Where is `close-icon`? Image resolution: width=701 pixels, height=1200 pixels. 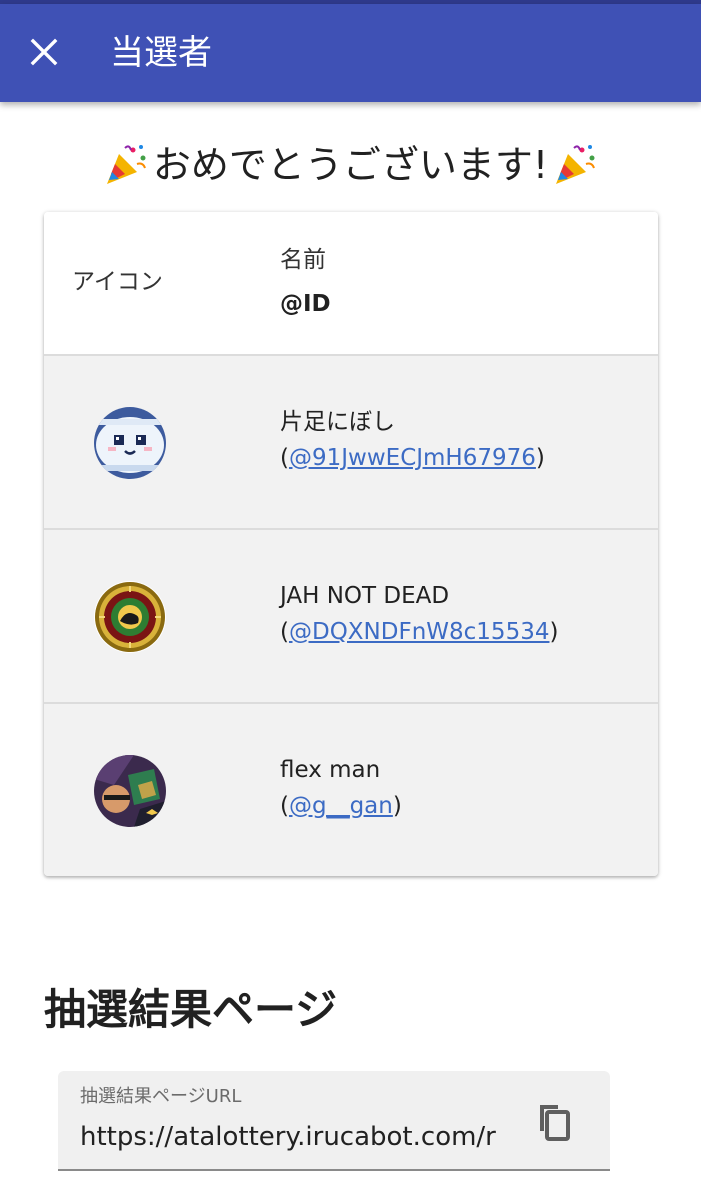
close-icon is located at coordinates (44, 52).